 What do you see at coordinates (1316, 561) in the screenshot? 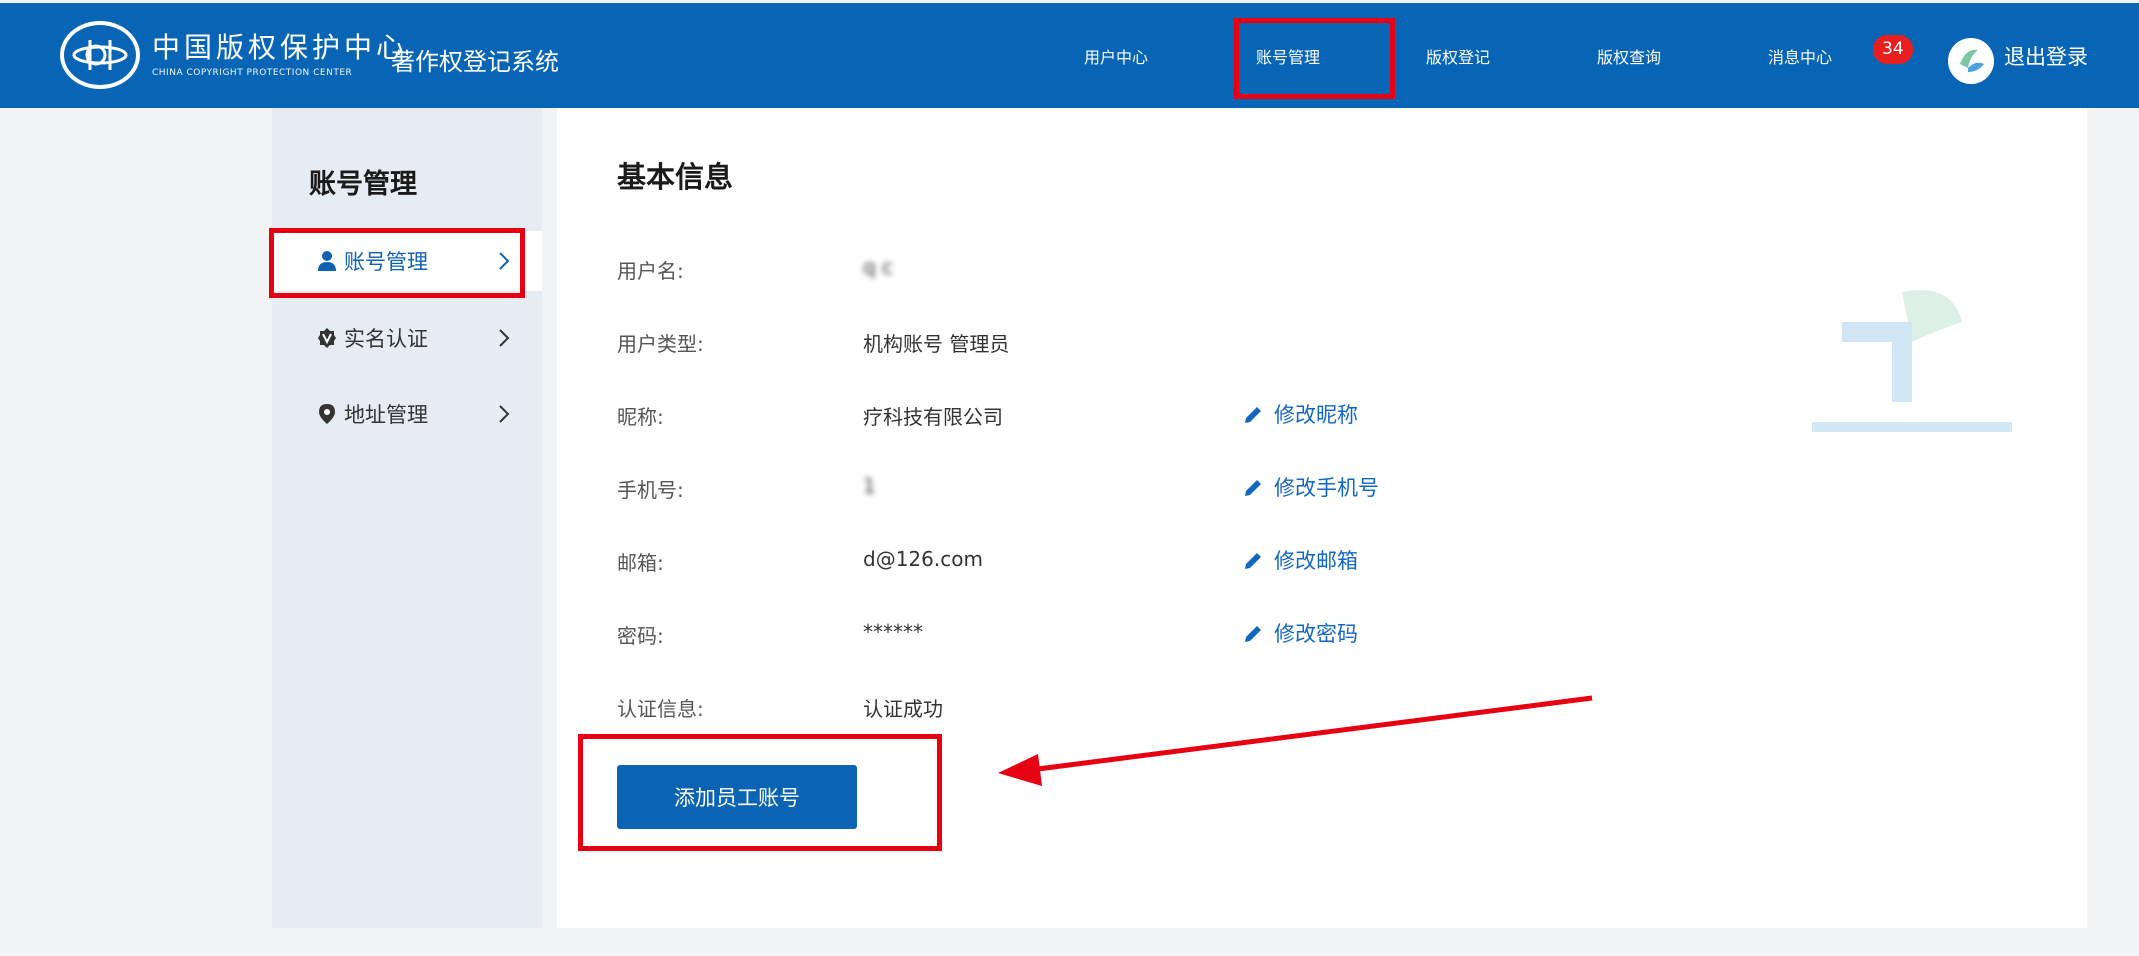
I see `edit-email-label: 修改邮箱` at bounding box center [1316, 561].